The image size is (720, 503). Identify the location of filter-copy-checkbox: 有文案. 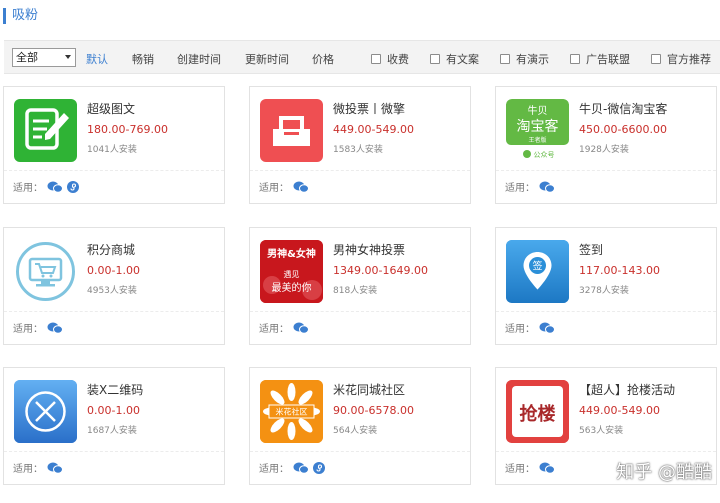
(454, 59).